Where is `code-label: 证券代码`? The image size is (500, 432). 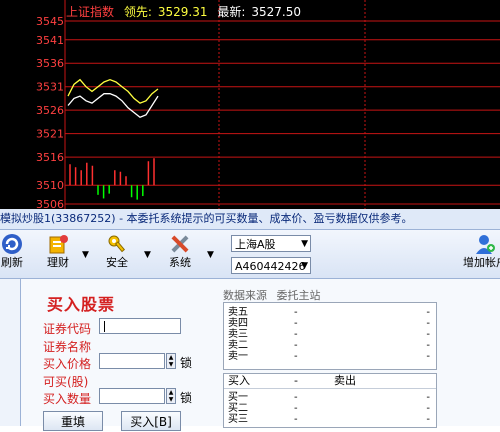
code-label: 证券代码 is located at coordinates (67, 329).